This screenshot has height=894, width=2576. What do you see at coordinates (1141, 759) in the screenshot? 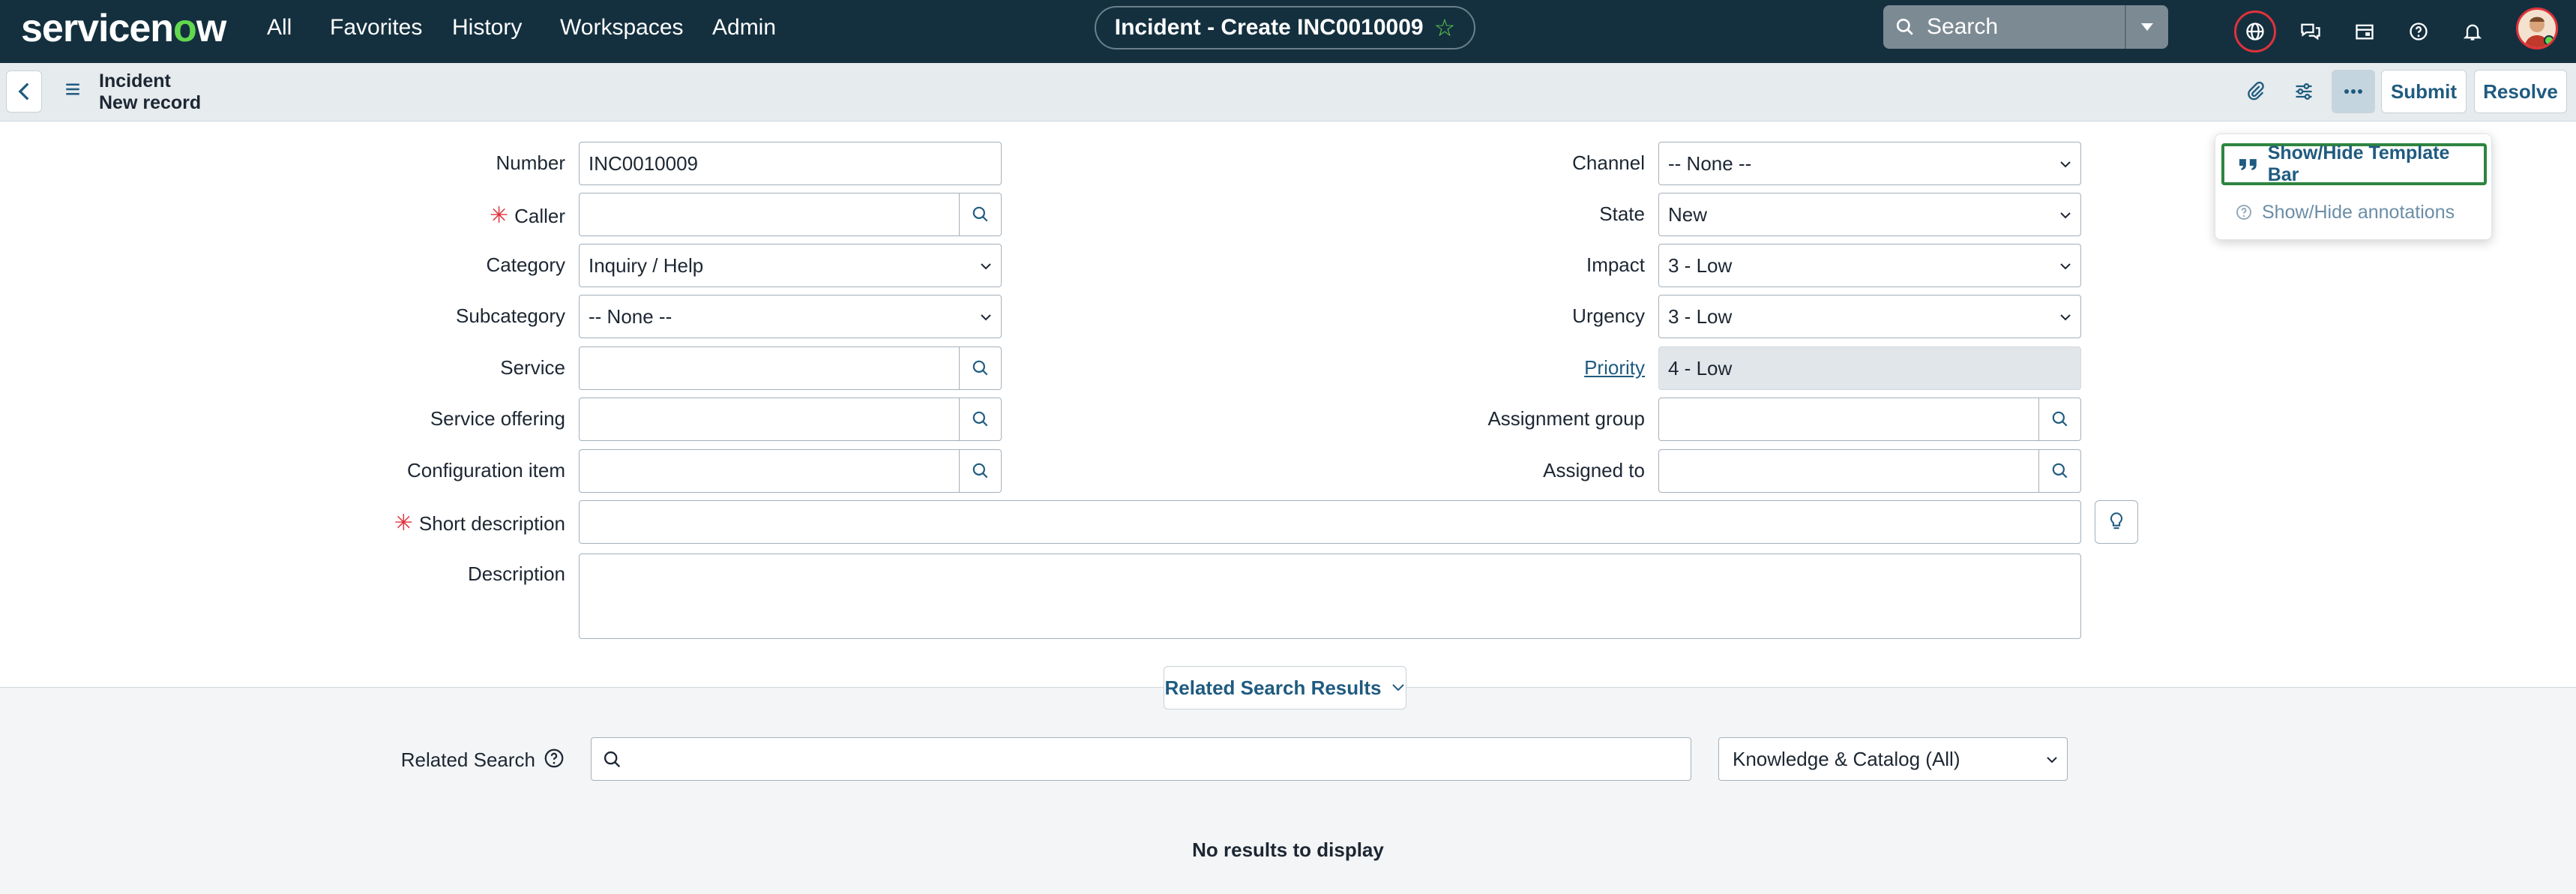
I see `related-search-input` at bounding box center [1141, 759].